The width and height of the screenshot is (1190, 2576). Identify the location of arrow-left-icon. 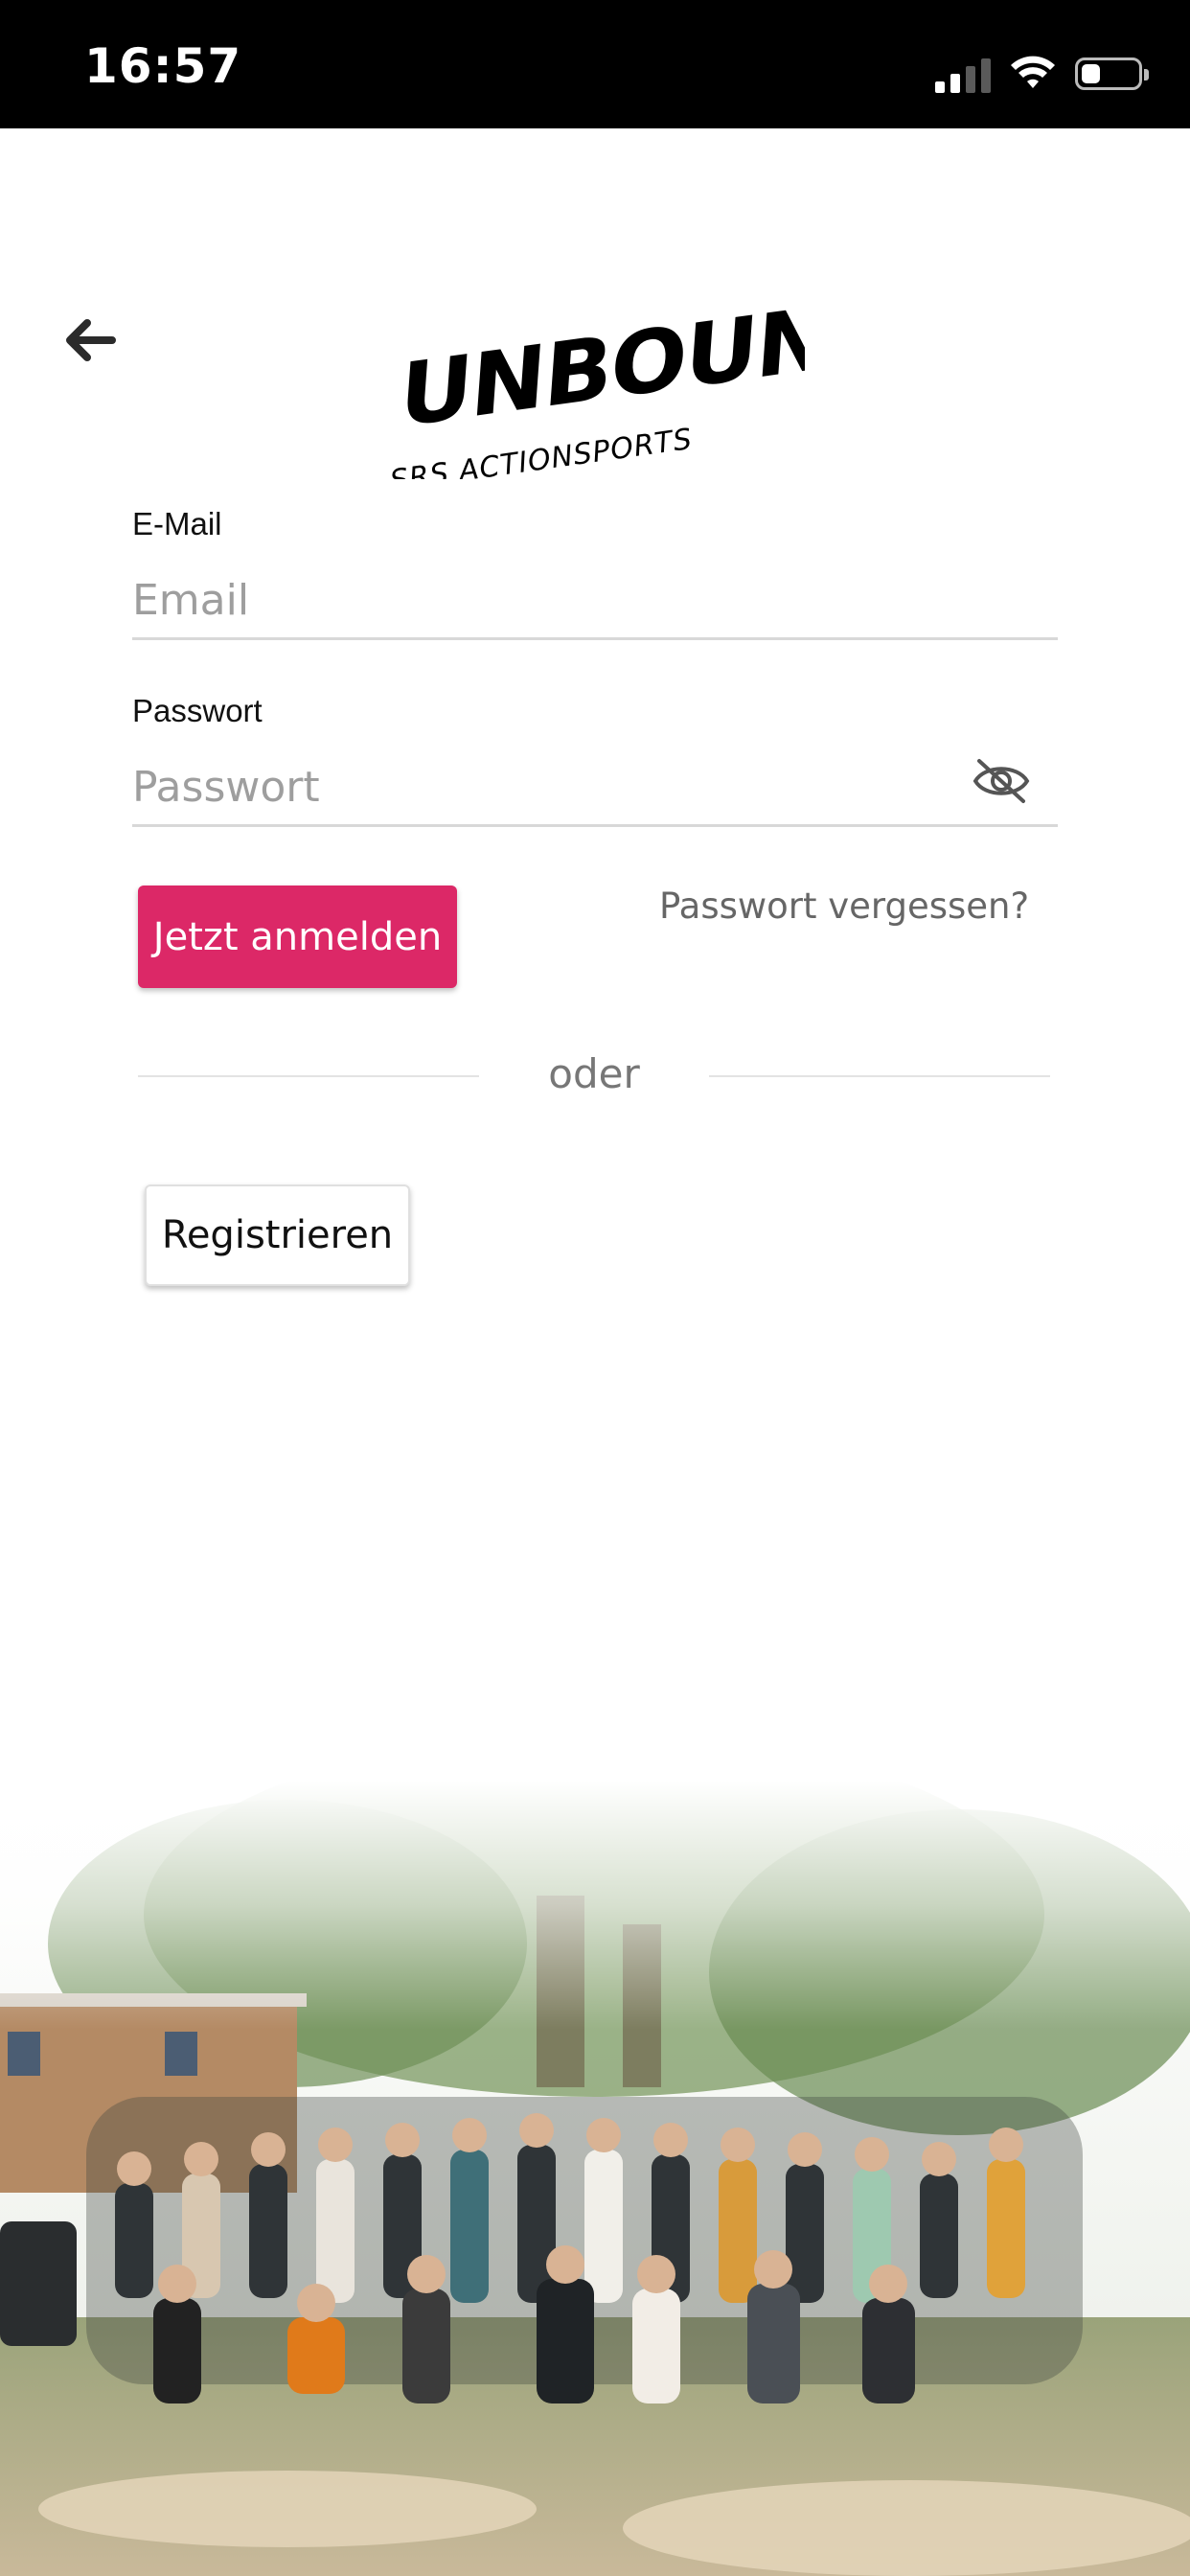
(91, 340).